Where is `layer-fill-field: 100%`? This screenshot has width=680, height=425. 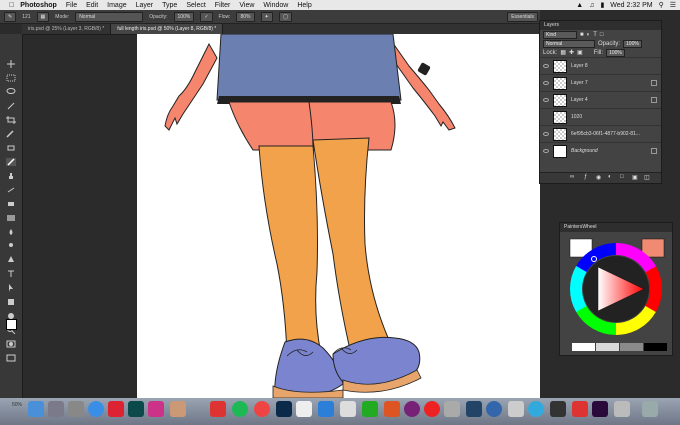
layer-fill-field: 100% is located at coordinates (615, 52).